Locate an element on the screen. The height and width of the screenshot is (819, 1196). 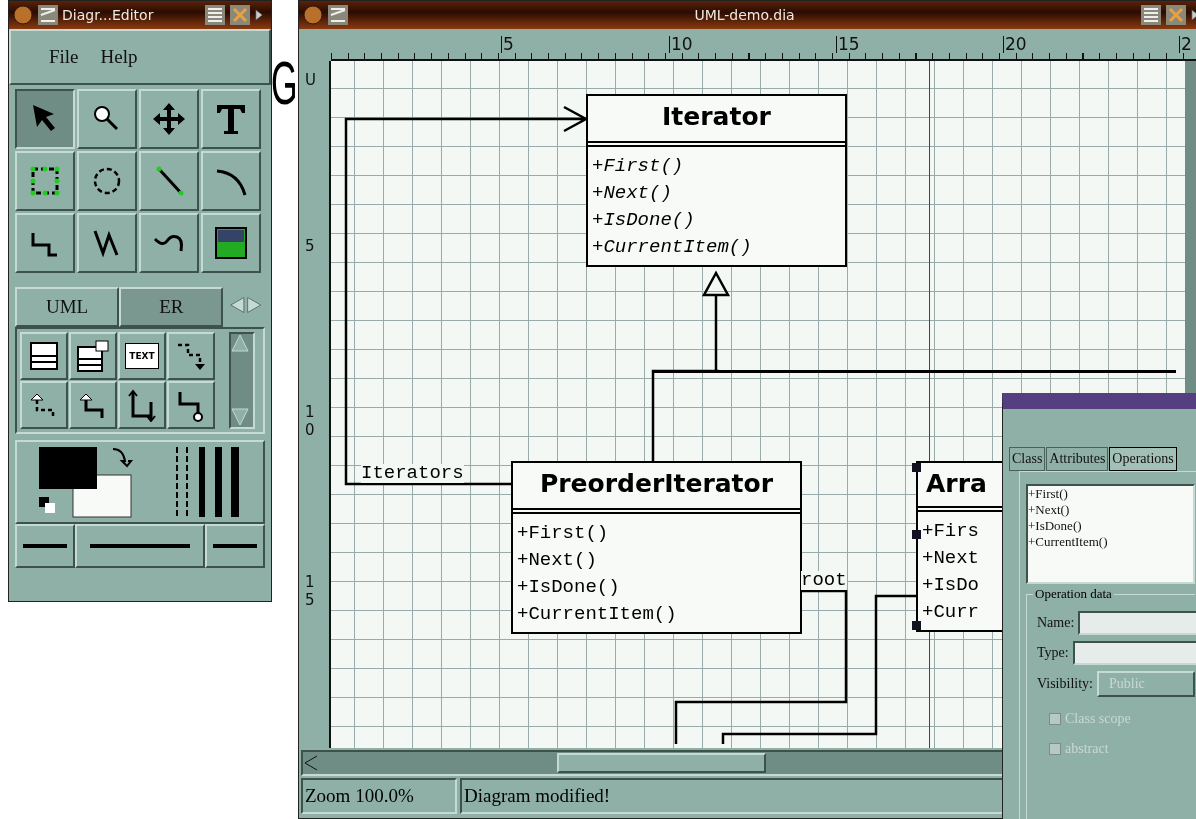
class-name: PreorderIterator is located at coordinates (656, 488).